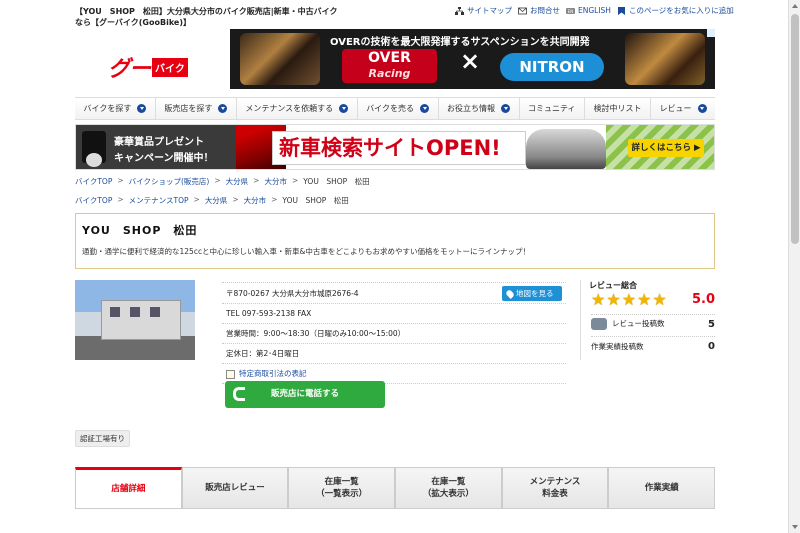 The image size is (800, 533). I want to click on nav-label: 検討中リスト, so click(617, 108).